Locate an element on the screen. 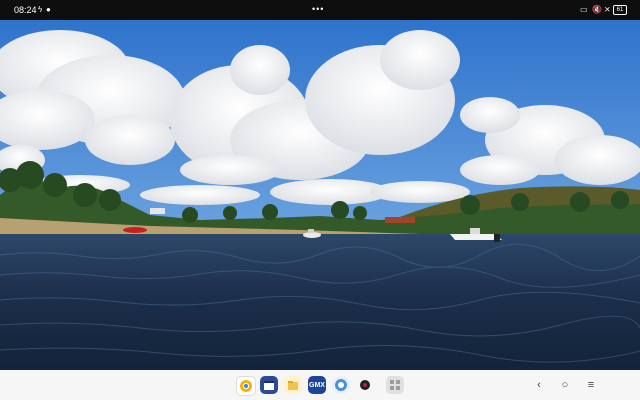 This screenshot has height=400, width=640. calendar-app-icon is located at coordinates (269, 385).